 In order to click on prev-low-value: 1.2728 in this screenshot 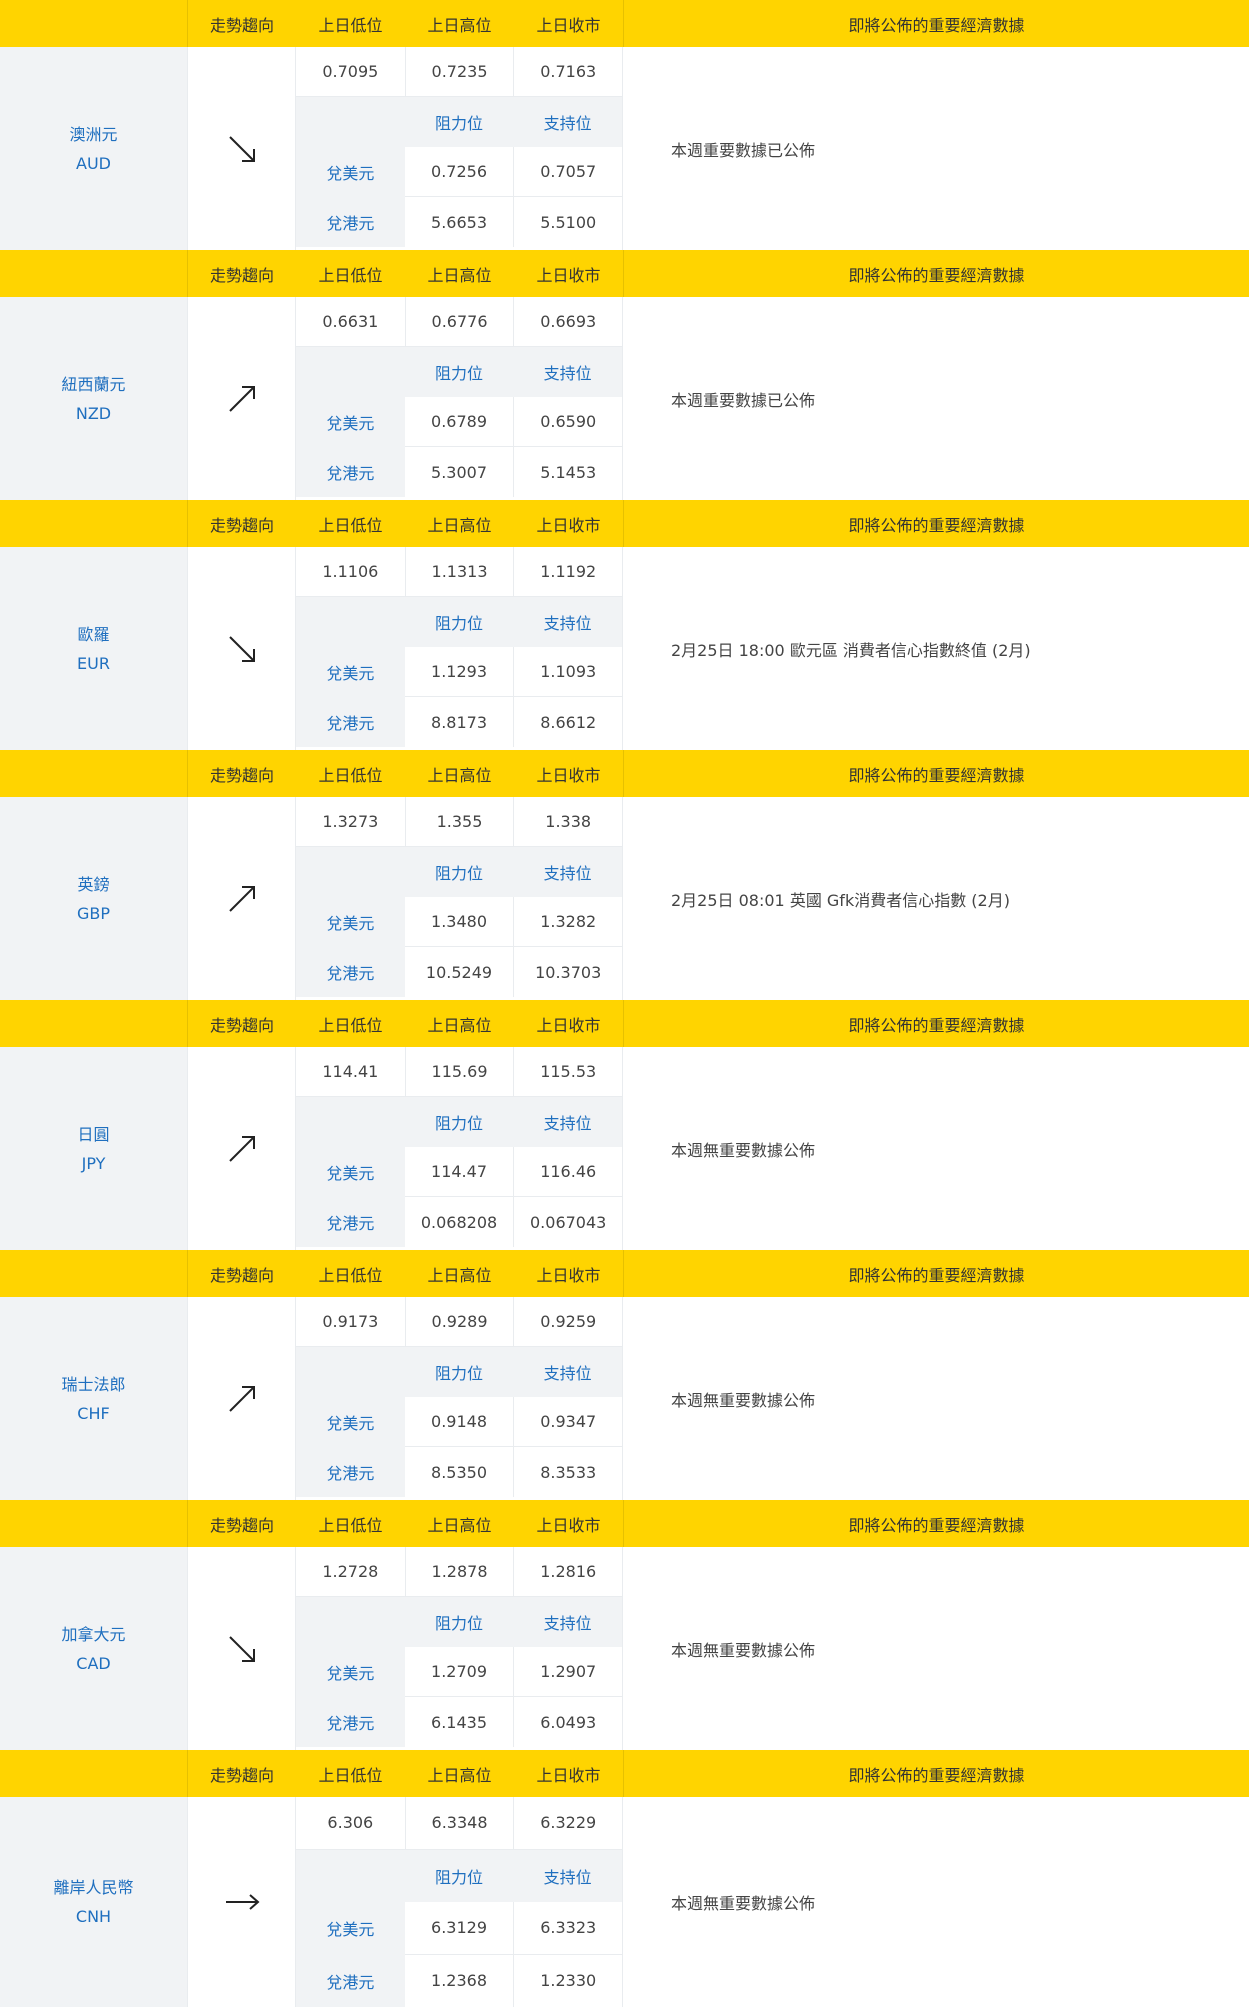, I will do `click(350, 1572)`.